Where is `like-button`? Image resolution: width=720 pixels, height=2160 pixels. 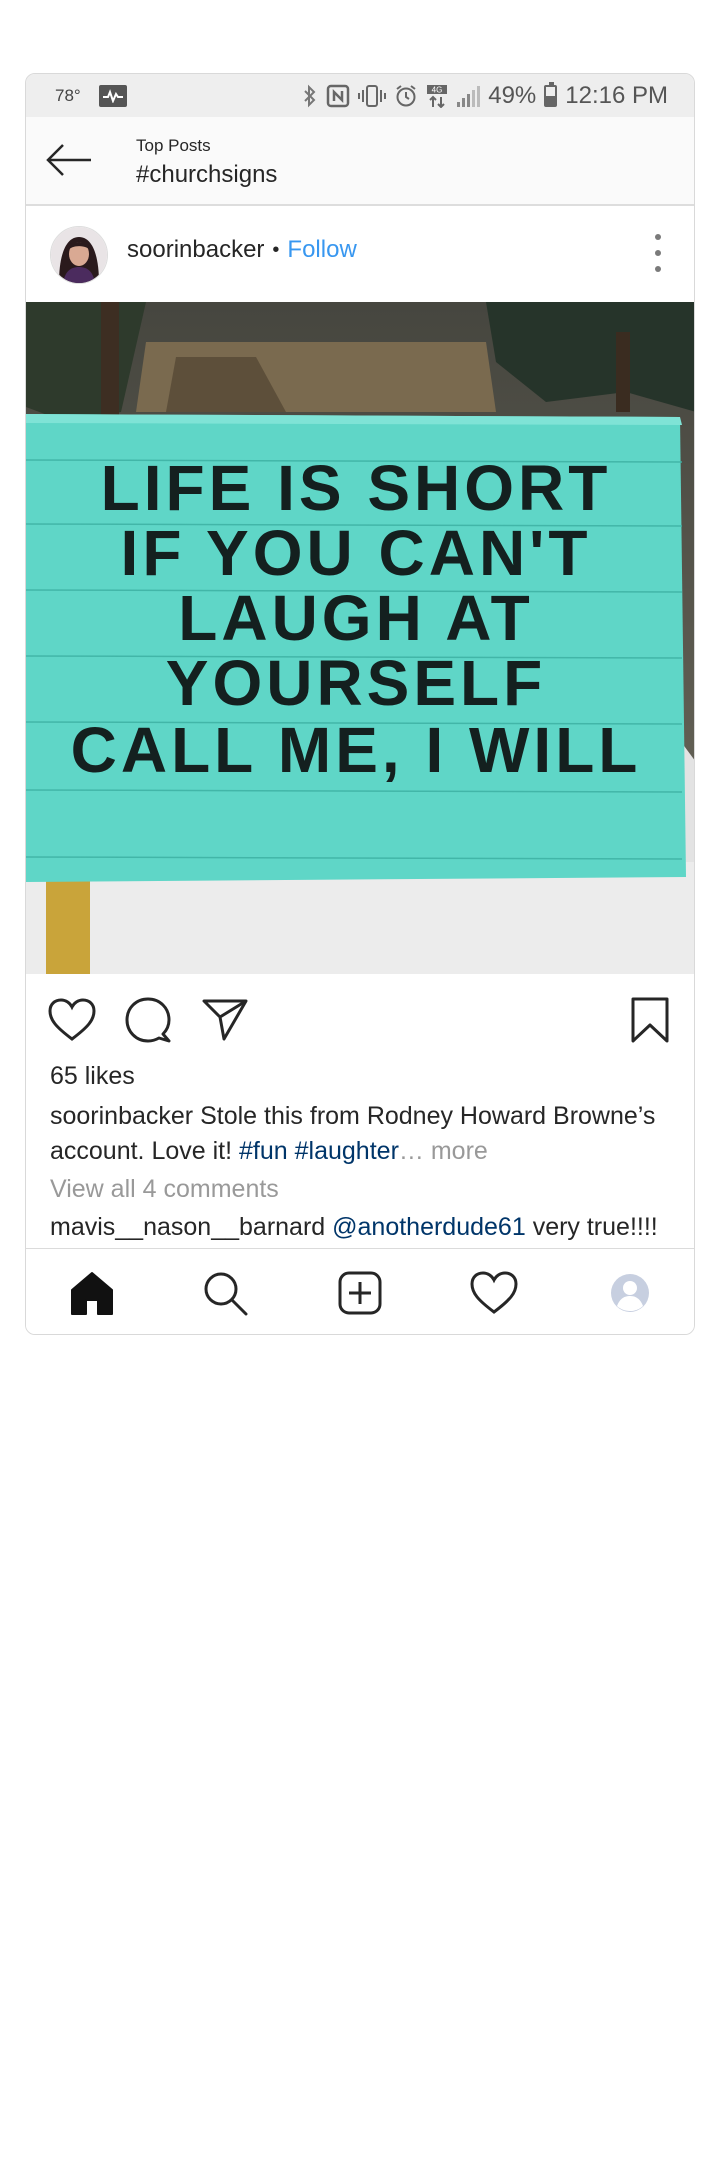 like-button is located at coordinates (72, 1020).